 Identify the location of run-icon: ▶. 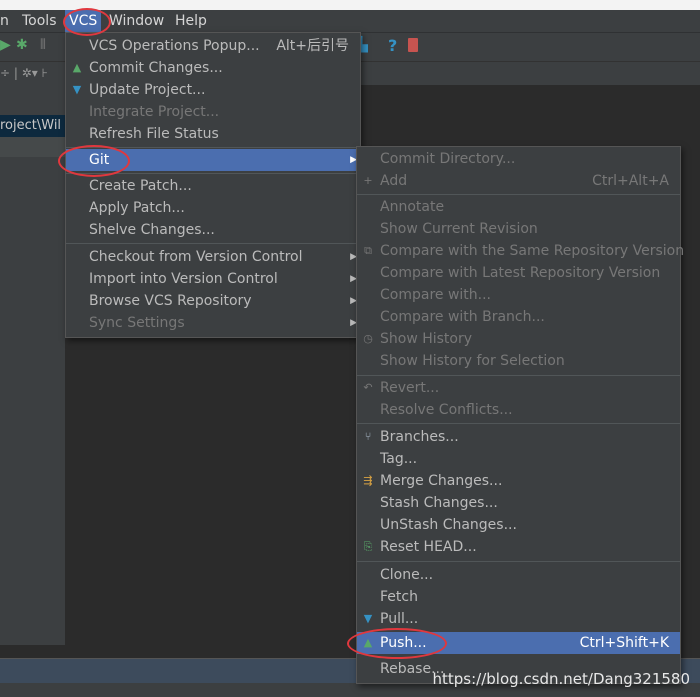
(5, 45).